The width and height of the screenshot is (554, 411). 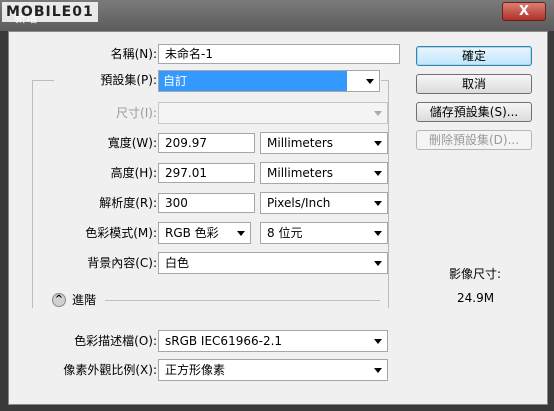 What do you see at coordinates (285, 233) in the screenshot?
I see `bit-depth-value: 8 位元` at bounding box center [285, 233].